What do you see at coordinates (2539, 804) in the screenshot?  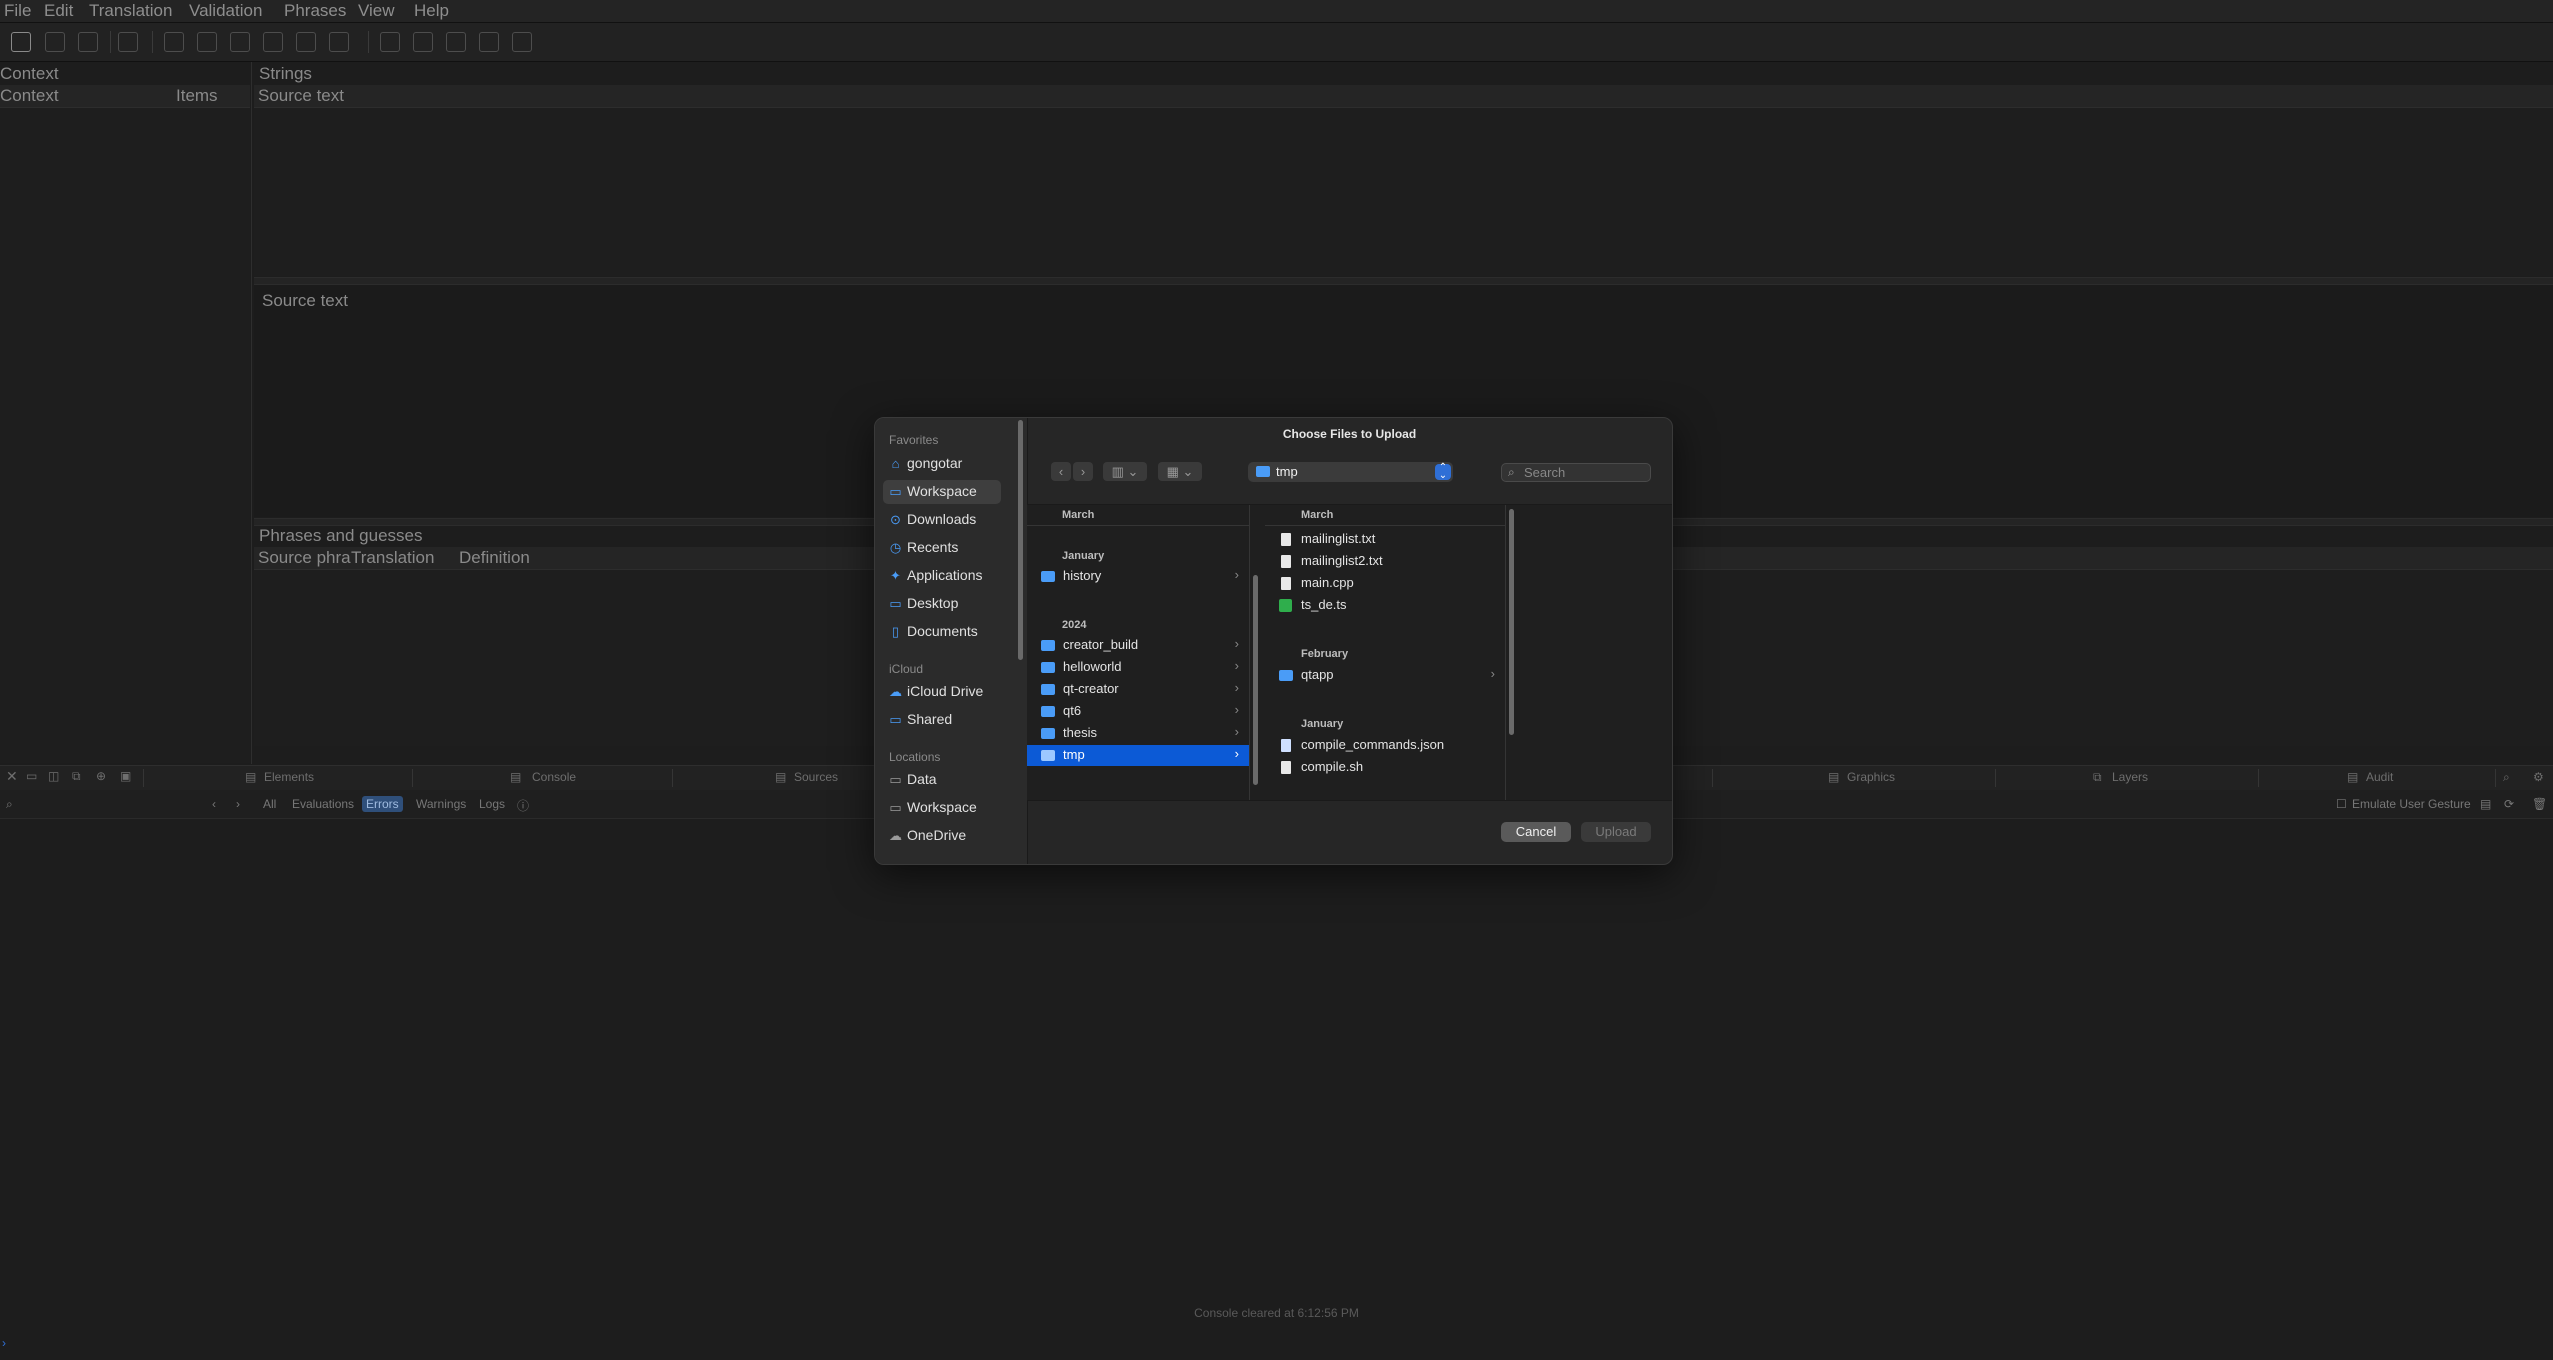 I see `trash-icon: 🗑︎` at bounding box center [2539, 804].